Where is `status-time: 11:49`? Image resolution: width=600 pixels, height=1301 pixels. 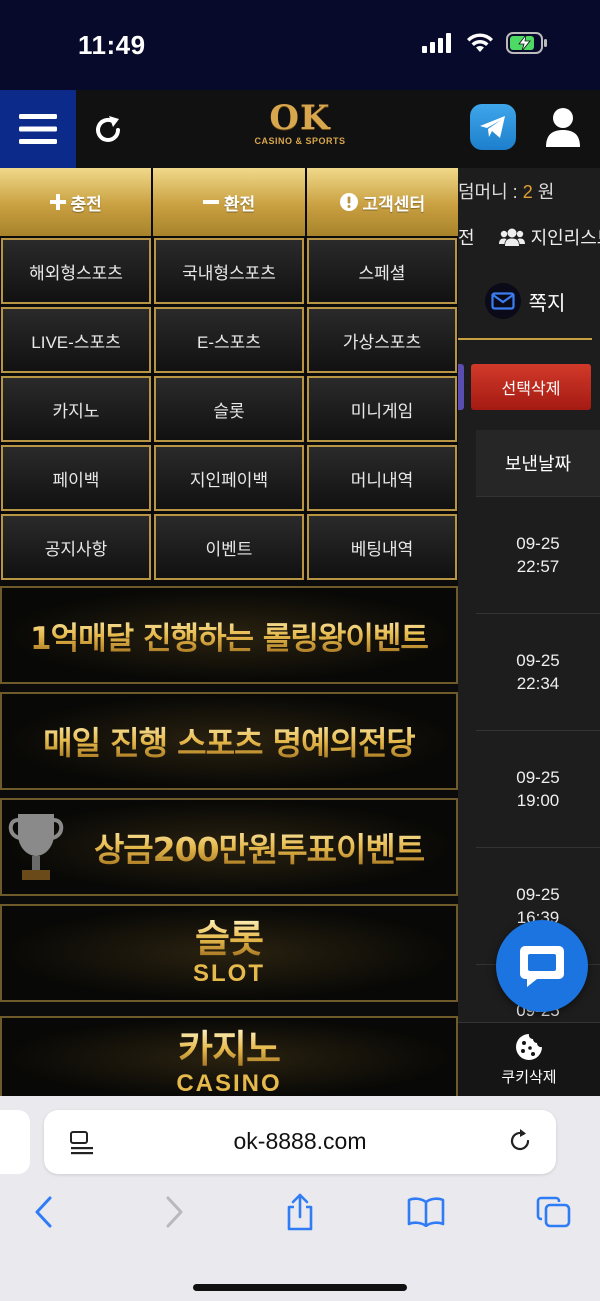
status-time: 11:49 is located at coordinates (112, 45).